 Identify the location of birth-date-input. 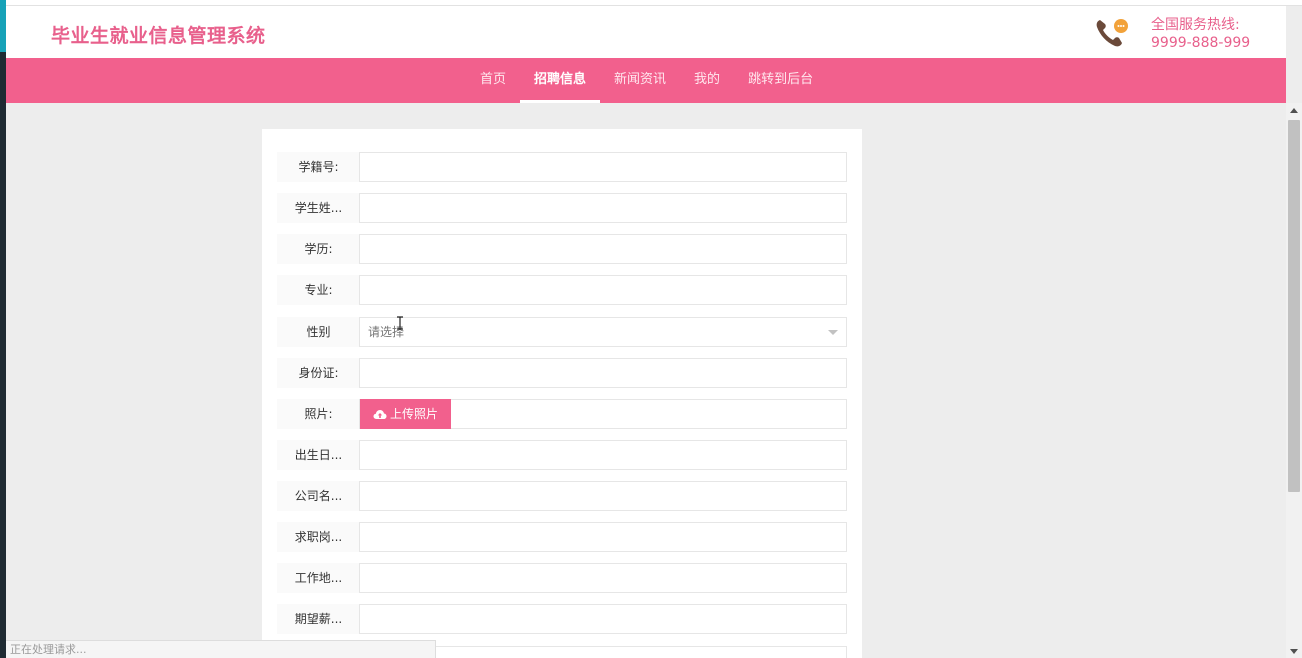
(603, 455).